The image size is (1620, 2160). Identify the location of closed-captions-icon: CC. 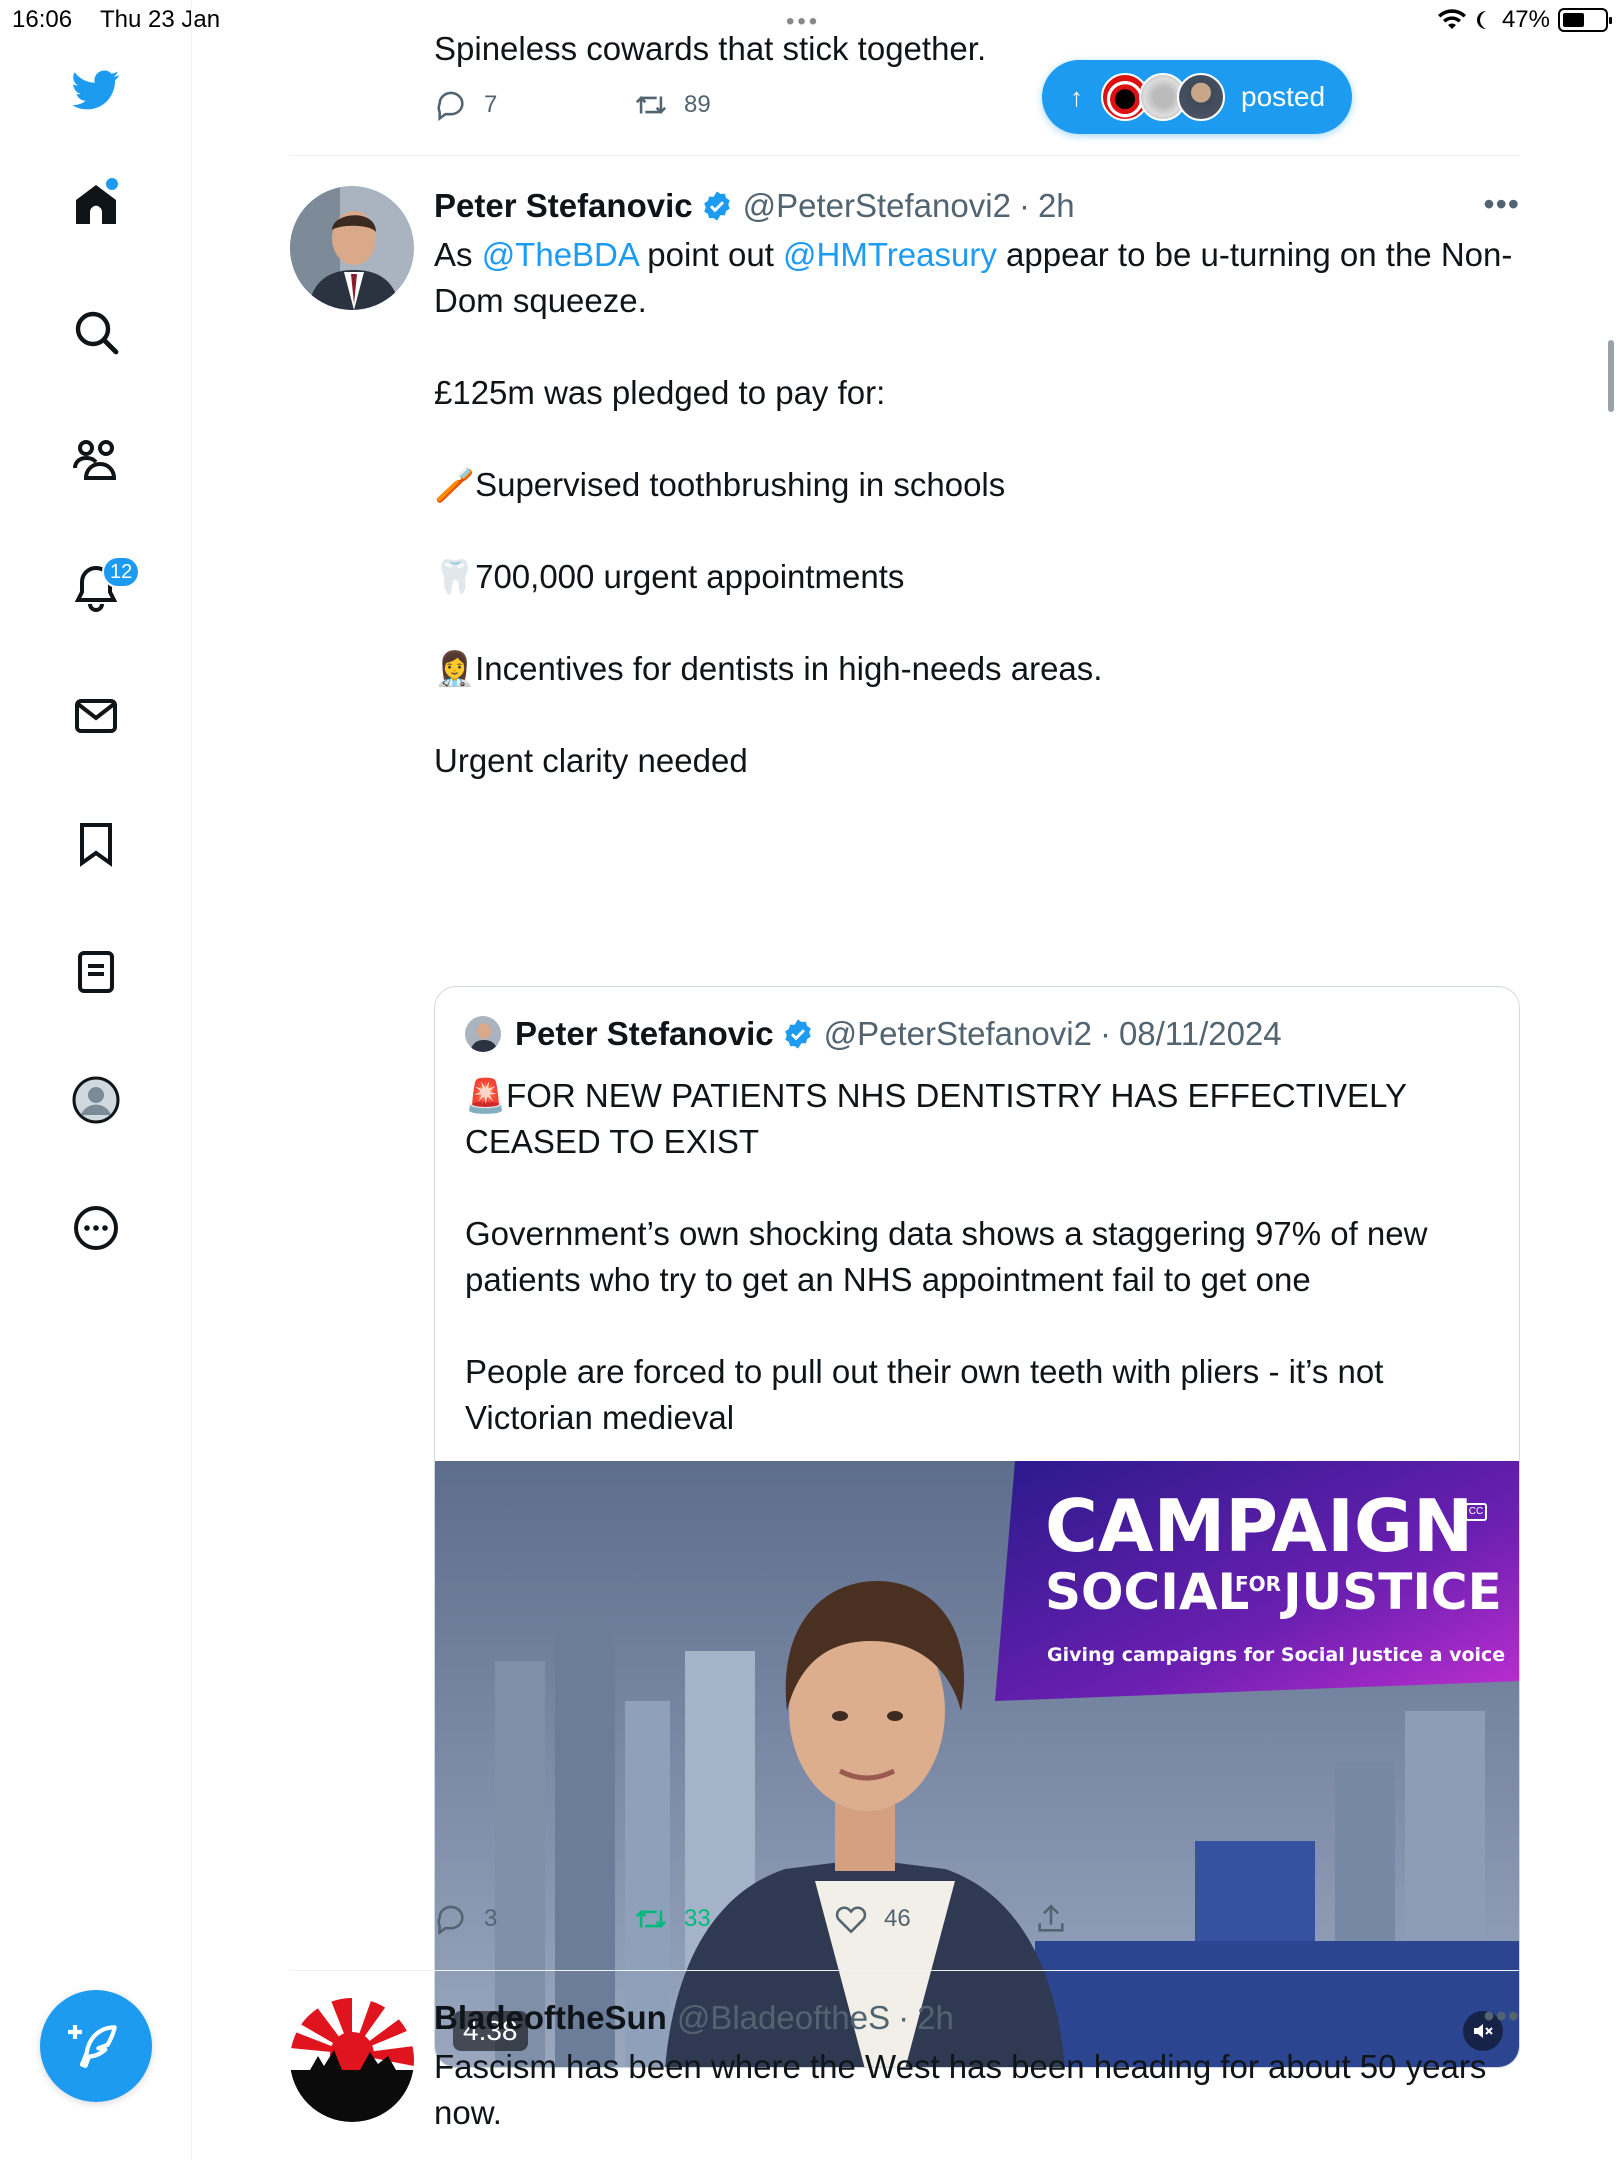
(1476, 1512).